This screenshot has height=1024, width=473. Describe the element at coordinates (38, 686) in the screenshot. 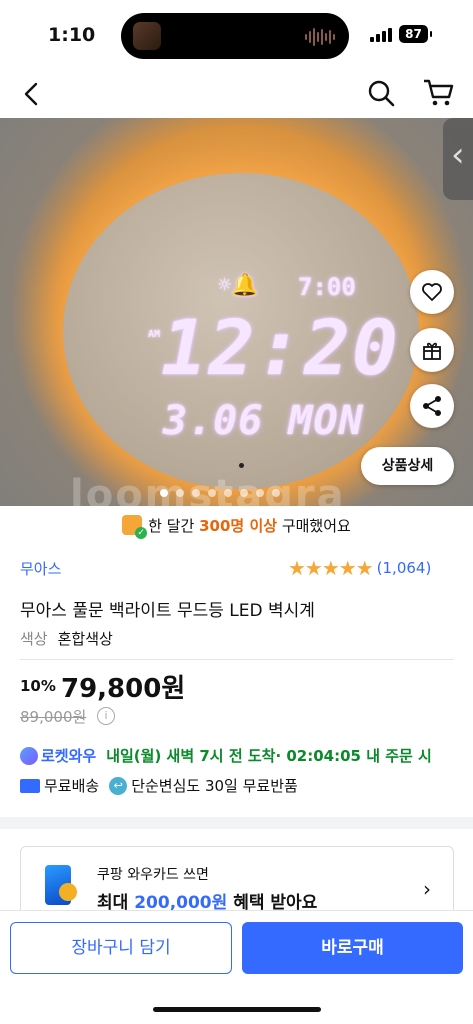

I see `discount-rate: 10%` at that location.